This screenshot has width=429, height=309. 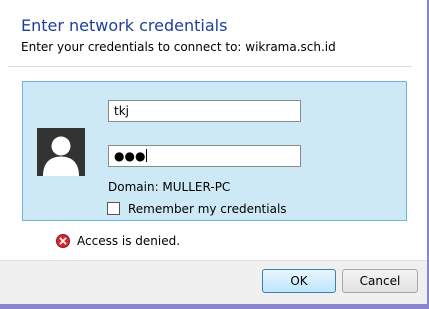 I want to click on cancel-button: Cancel, so click(x=380, y=281).